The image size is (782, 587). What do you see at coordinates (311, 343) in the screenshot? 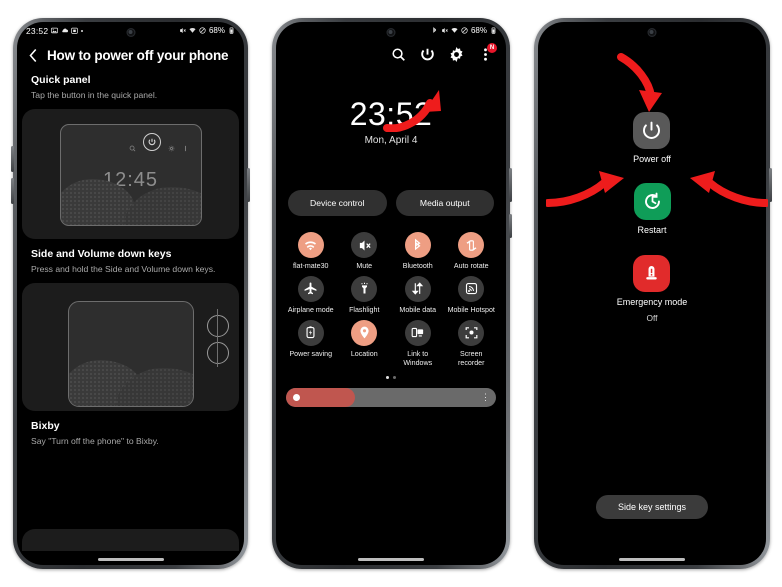
I see `quick-tile-power-saving: Power saving` at bounding box center [311, 343].